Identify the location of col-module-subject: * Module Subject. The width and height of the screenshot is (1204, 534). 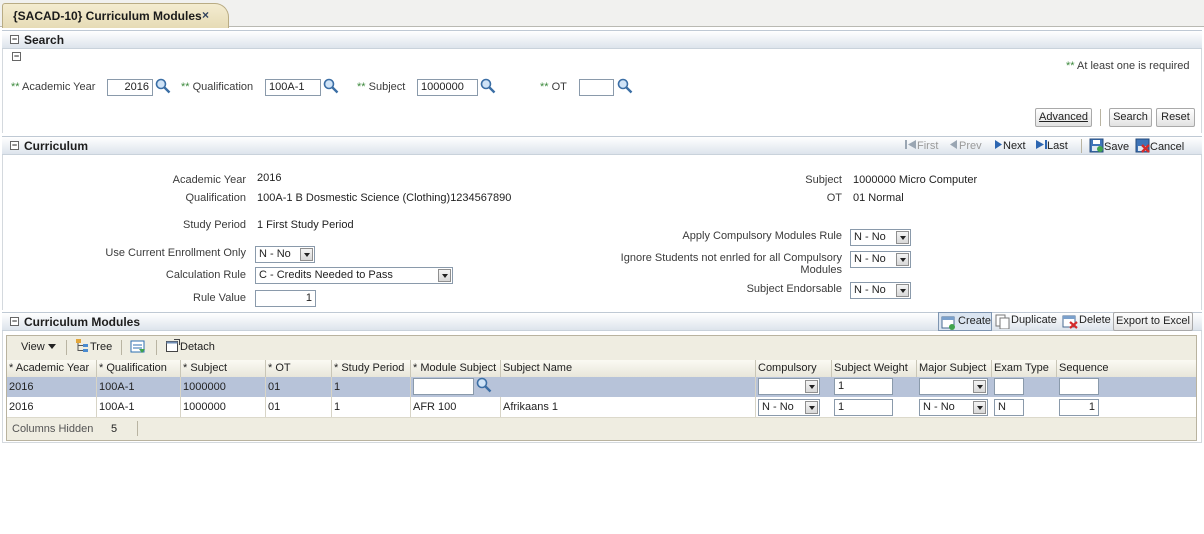
(456, 368).